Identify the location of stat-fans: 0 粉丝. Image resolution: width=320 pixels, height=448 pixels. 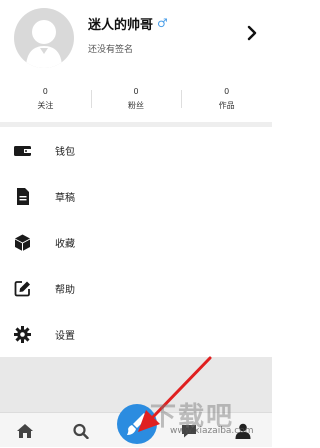
(136, 99).